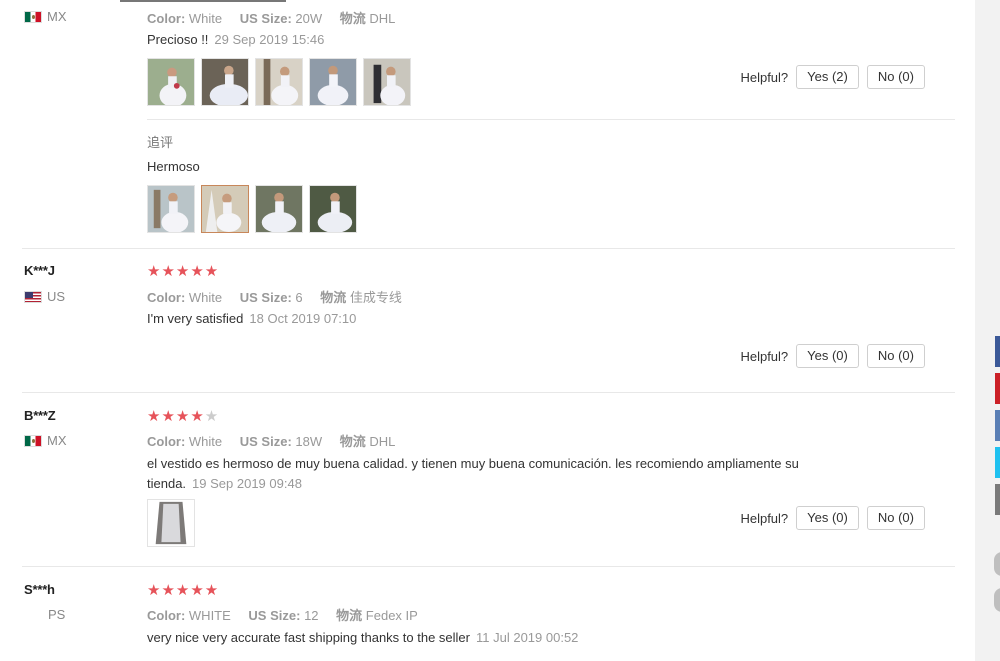 This screenshot has width=1000, height=661. What do you see at coordinates (40, 415) in the screenshot?
I see `reviewer-name: B***Z` at bounding box center [40, 415].